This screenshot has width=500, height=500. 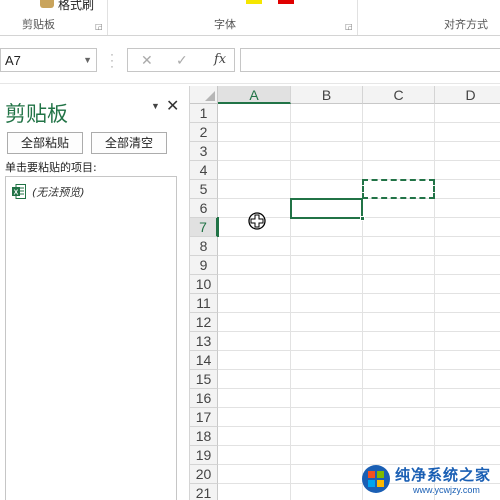 I want to click on cell-d5, so click(x=467, y=189).